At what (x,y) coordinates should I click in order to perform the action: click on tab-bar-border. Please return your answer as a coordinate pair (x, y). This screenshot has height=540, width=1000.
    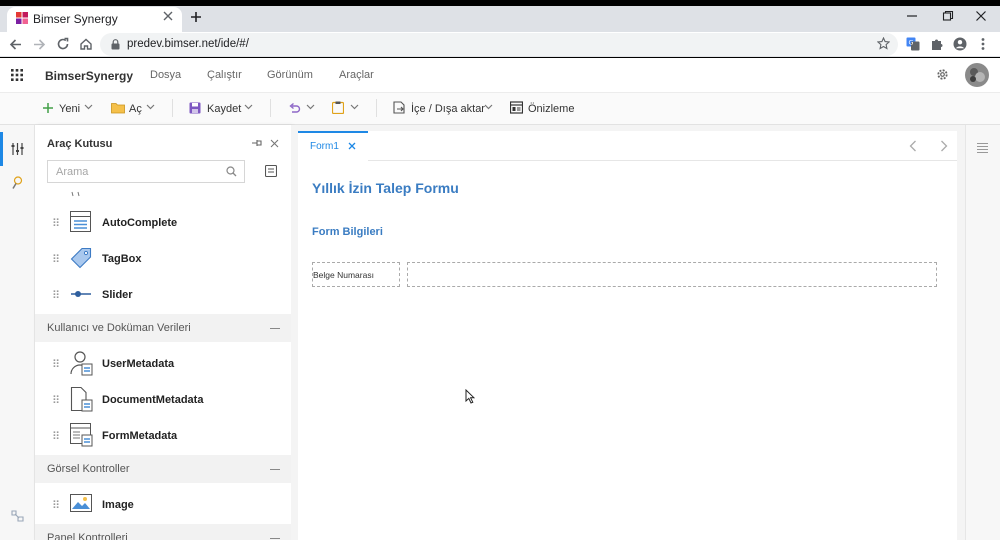
    Looking at the image, I should click on (662, 160).